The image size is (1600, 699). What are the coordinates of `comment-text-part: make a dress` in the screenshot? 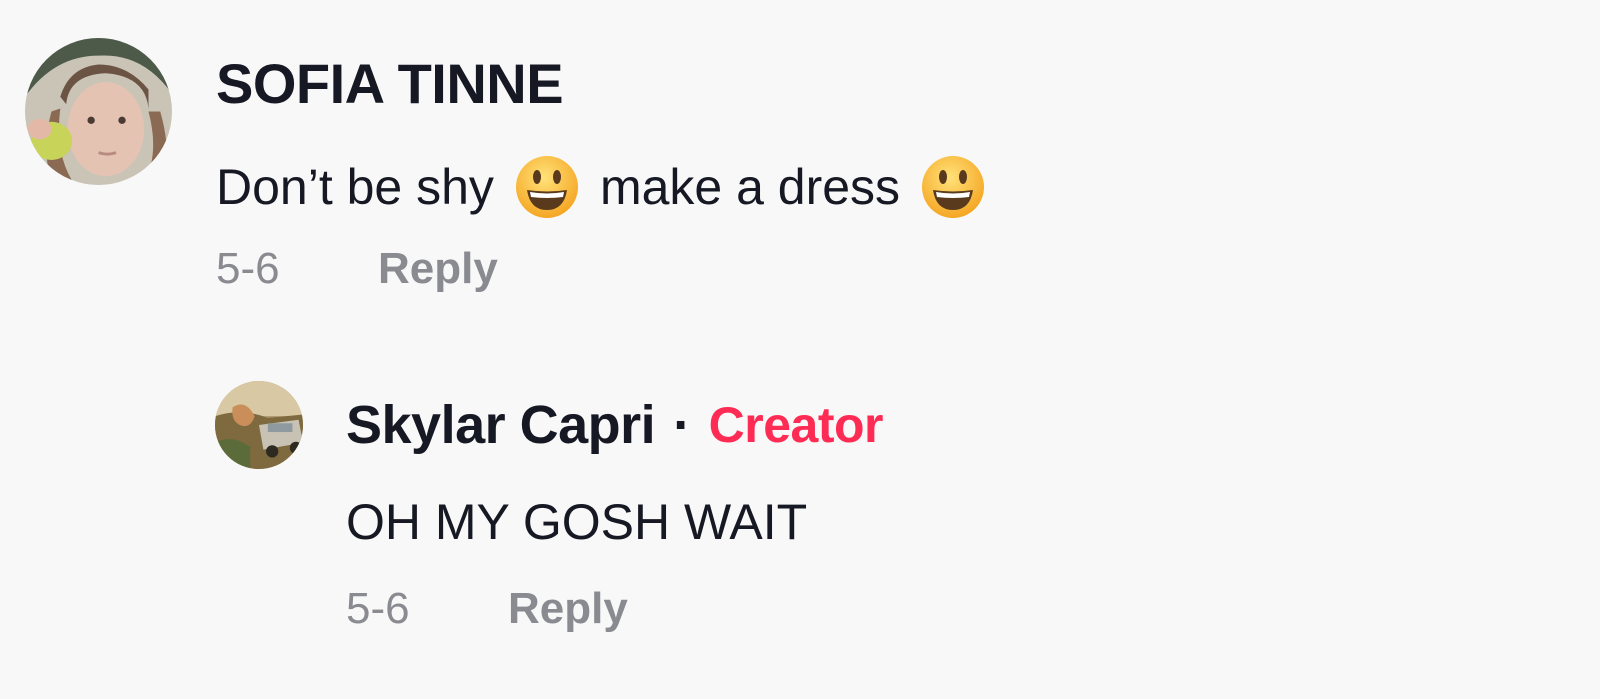 It's located at (750, 187).